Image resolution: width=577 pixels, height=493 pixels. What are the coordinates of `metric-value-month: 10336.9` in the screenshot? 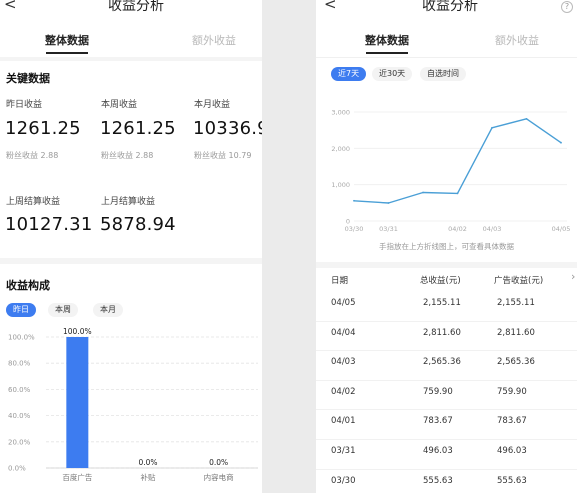 It's located at (227, 128).